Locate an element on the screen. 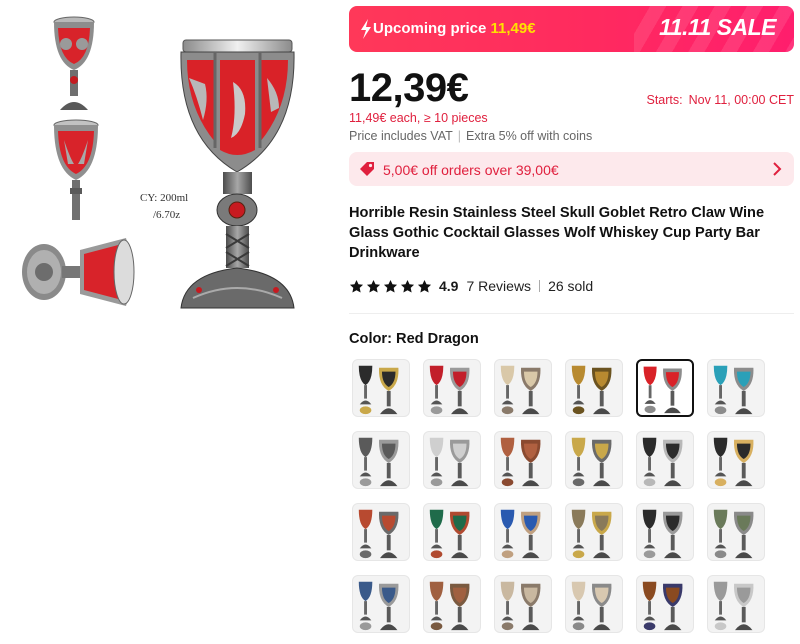 Image resolution: width=800 pixels, height=644 pixels. upcoming-price-label: Upcoming price is located at coordinates (430, 28).